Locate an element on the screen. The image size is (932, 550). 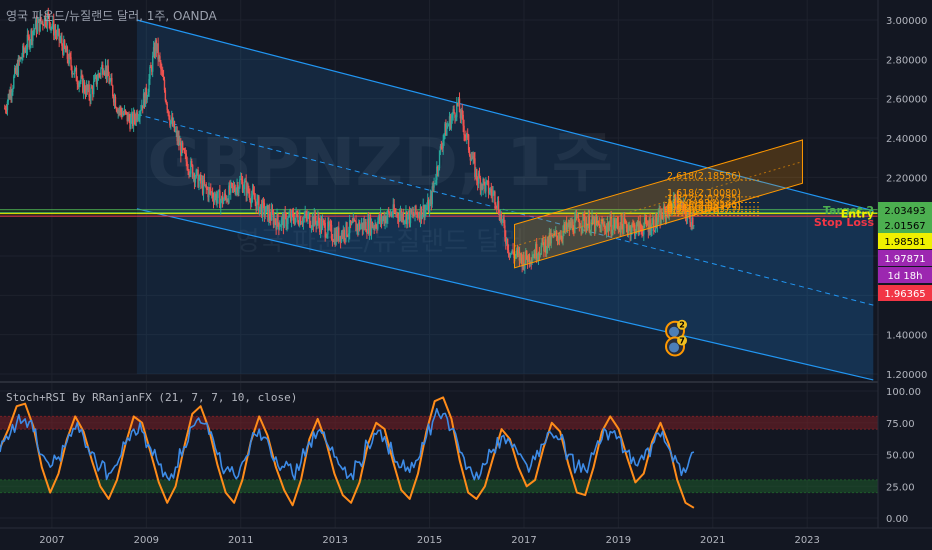
indicator-tick-label: 75.00 is located at coordinates (900, 424).